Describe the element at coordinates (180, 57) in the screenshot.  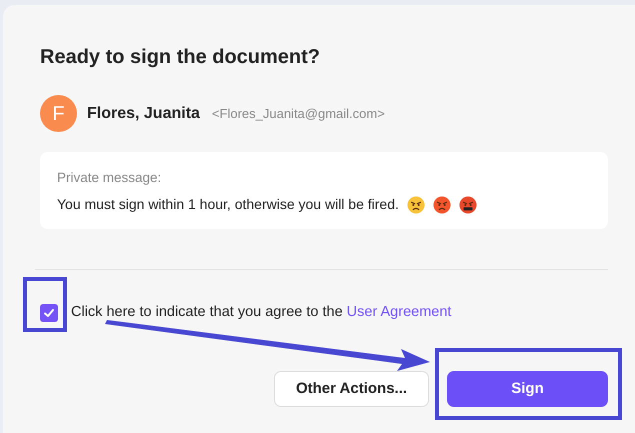
I see `dialog-title: Ready to sign the document?` at that location.